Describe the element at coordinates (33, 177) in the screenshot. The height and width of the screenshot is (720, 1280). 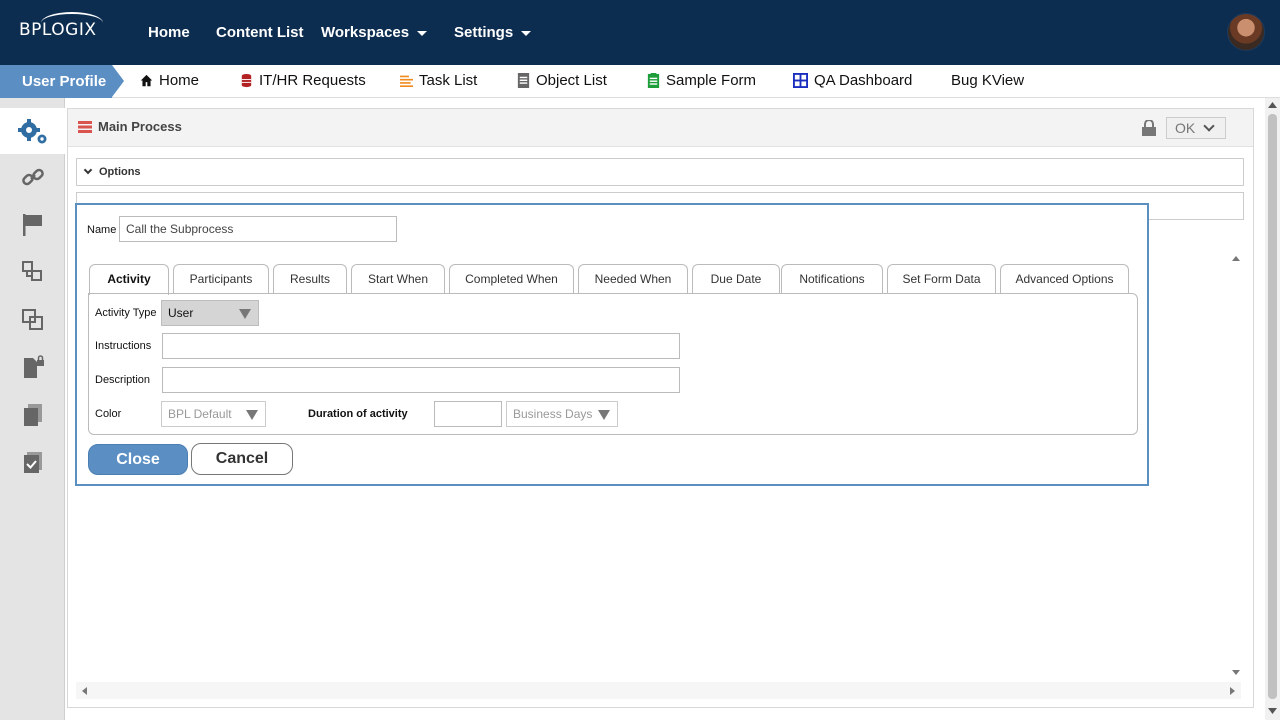
I see `link-icon` at that location.